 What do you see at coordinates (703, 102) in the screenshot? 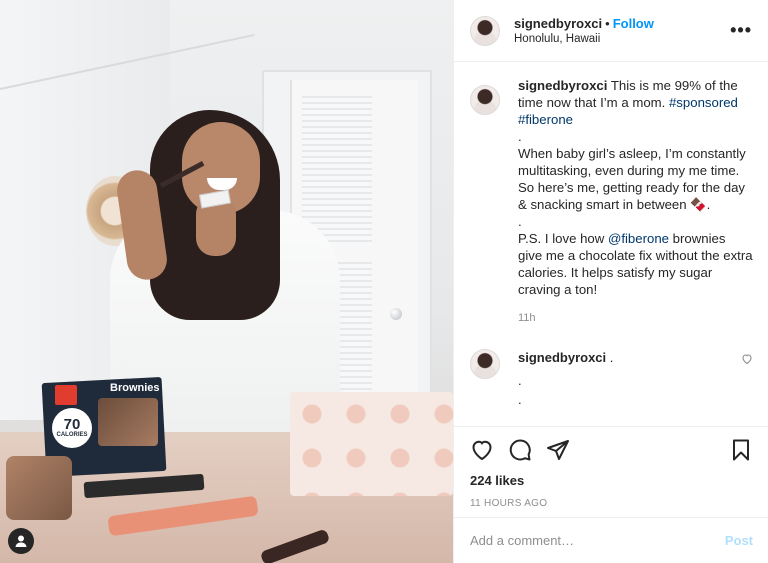
I see `hashtag-sponsored: #sponsored` at bounding box center [703, 102].